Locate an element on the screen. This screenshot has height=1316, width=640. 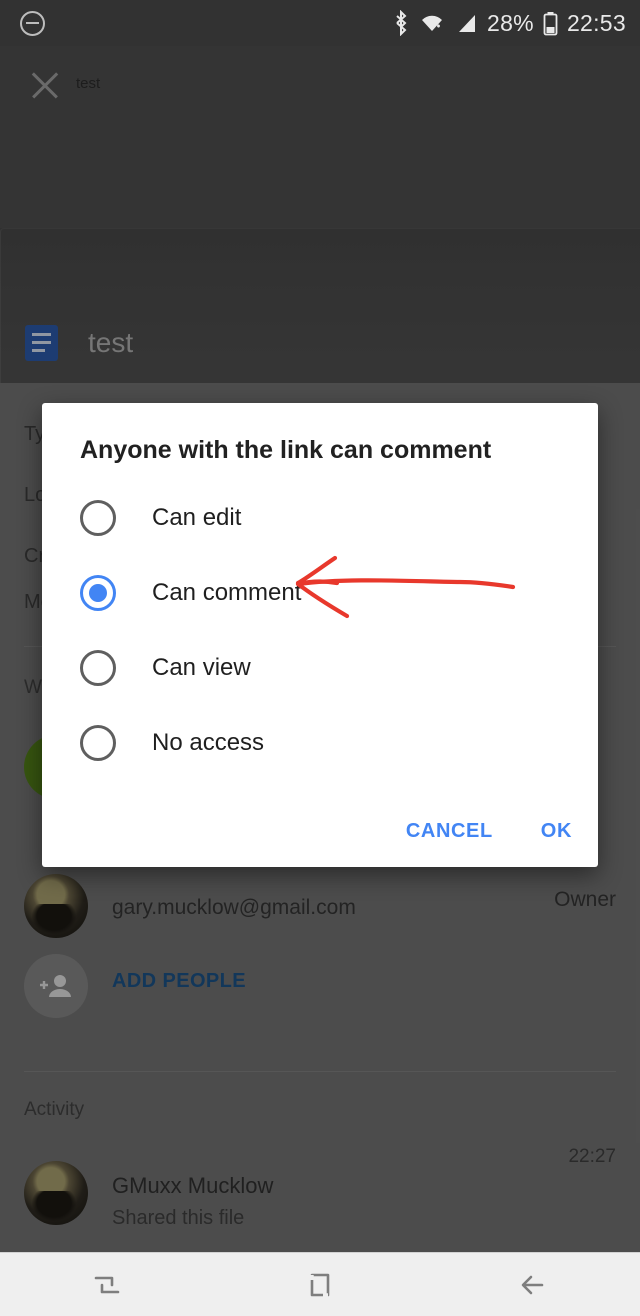
status-bar-left is located at coordinates (32, 23).